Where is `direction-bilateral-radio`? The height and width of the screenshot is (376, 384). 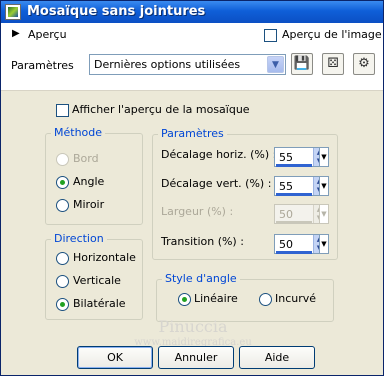
direction-bilateral-radio is located at coordinates (62, 304).